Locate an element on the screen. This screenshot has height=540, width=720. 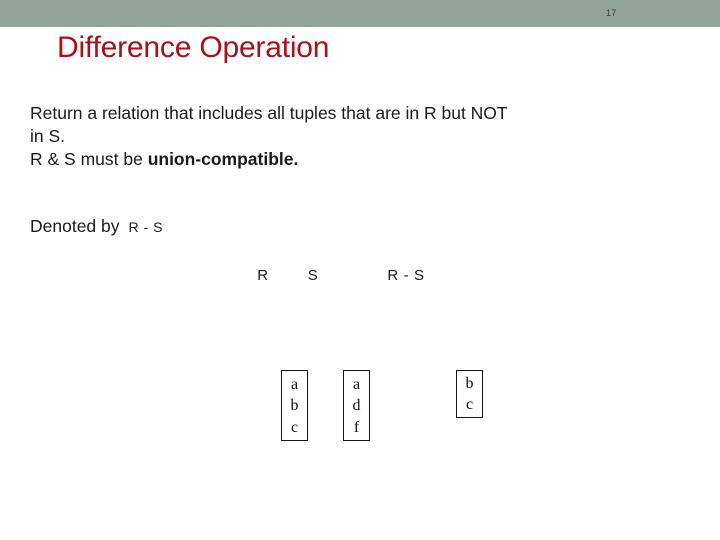
slide-number: 17 is located at coordinates (611, 13).